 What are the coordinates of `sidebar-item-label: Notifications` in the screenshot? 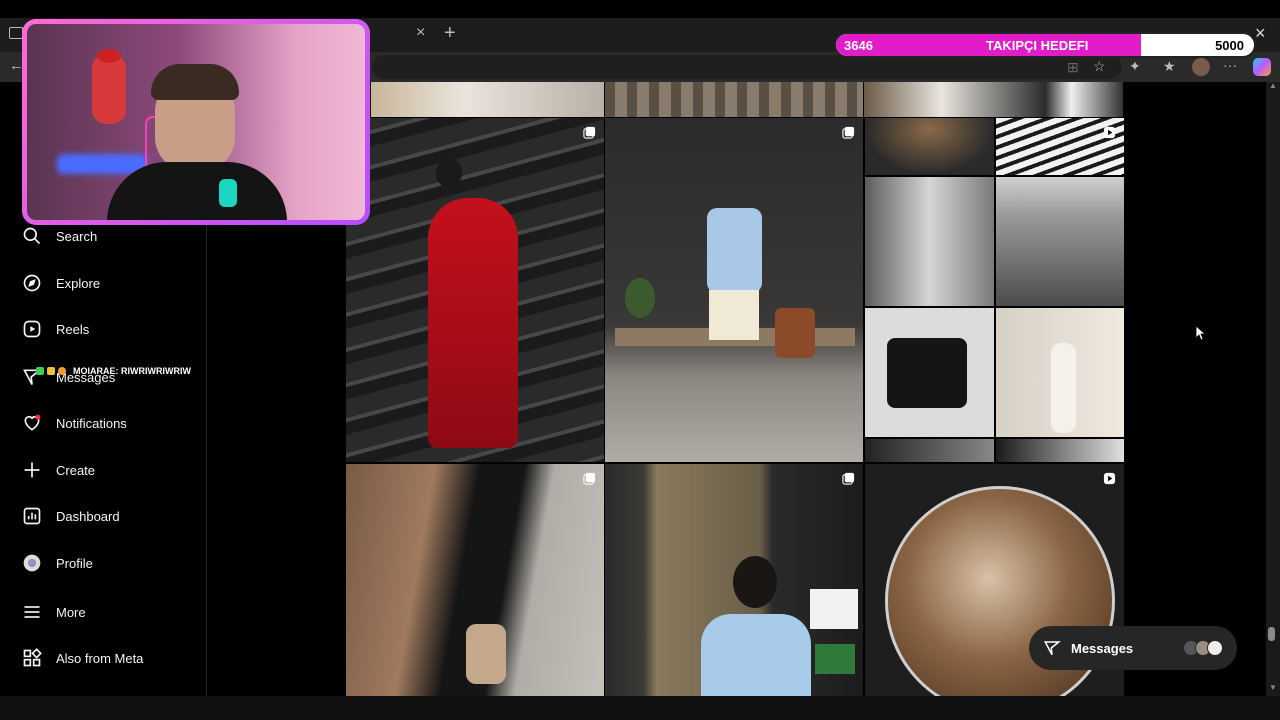 It's located at (91, 423).